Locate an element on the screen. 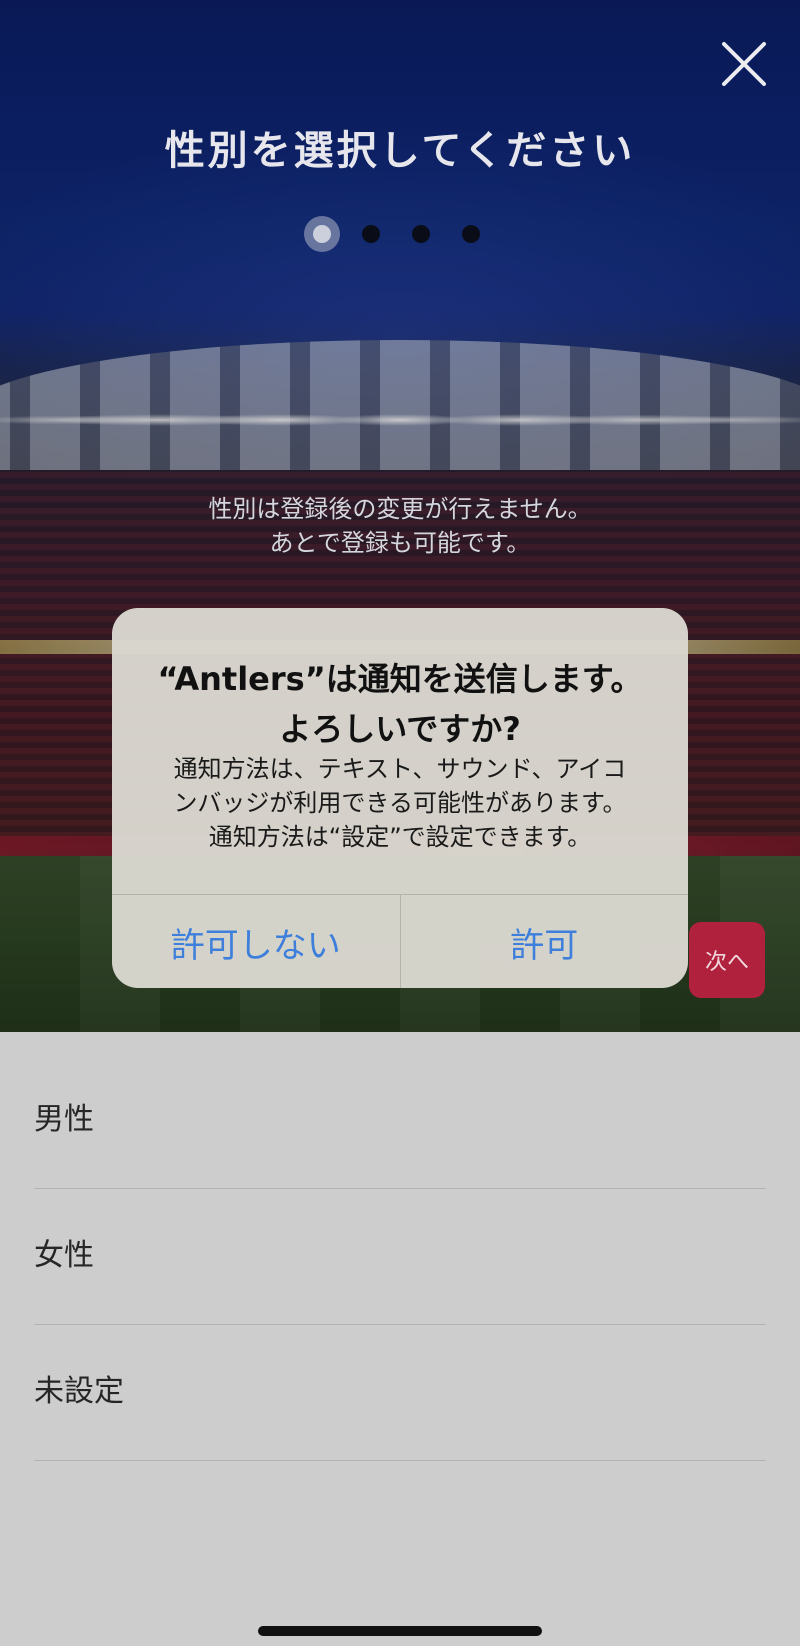 Image resolution: width=800 pixels, height=1646 pixels. page-title: 性別を選択してください is located at coordinates (400, 151).